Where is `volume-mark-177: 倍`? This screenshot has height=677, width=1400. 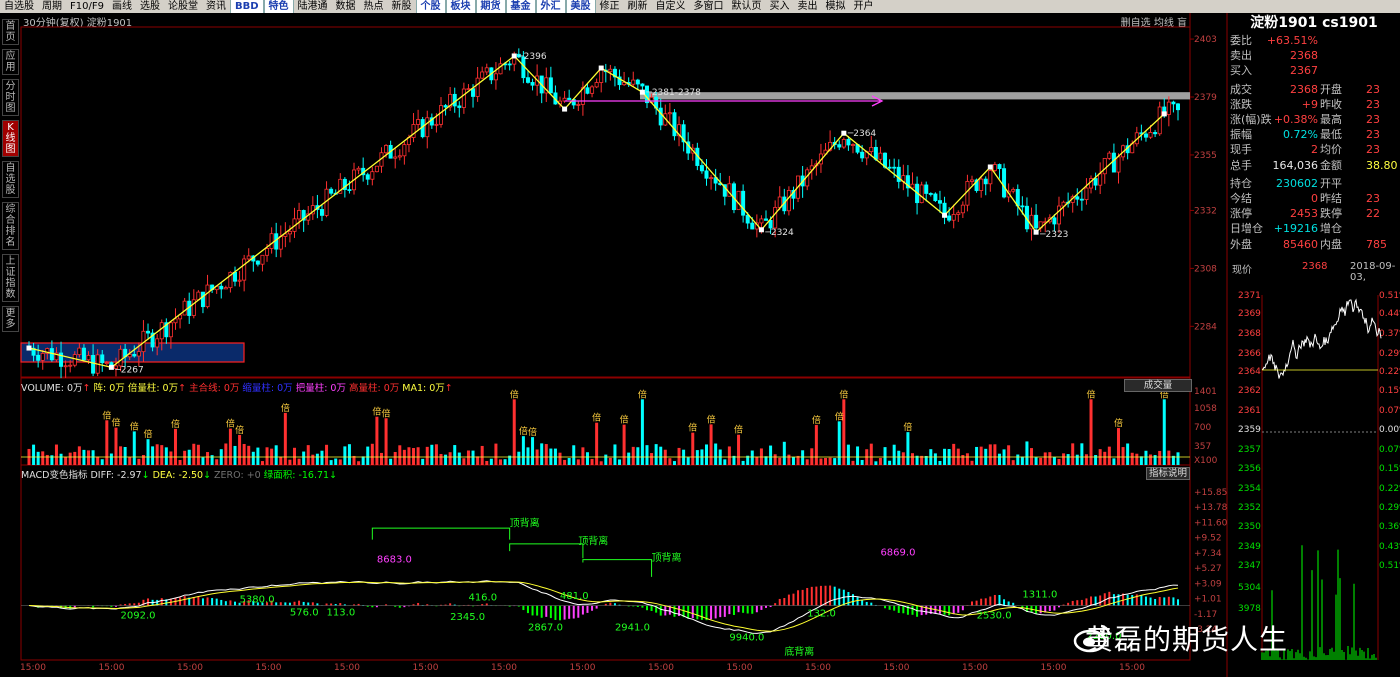
volume-mark-177: 倍 is located at coordinates (839, 416).